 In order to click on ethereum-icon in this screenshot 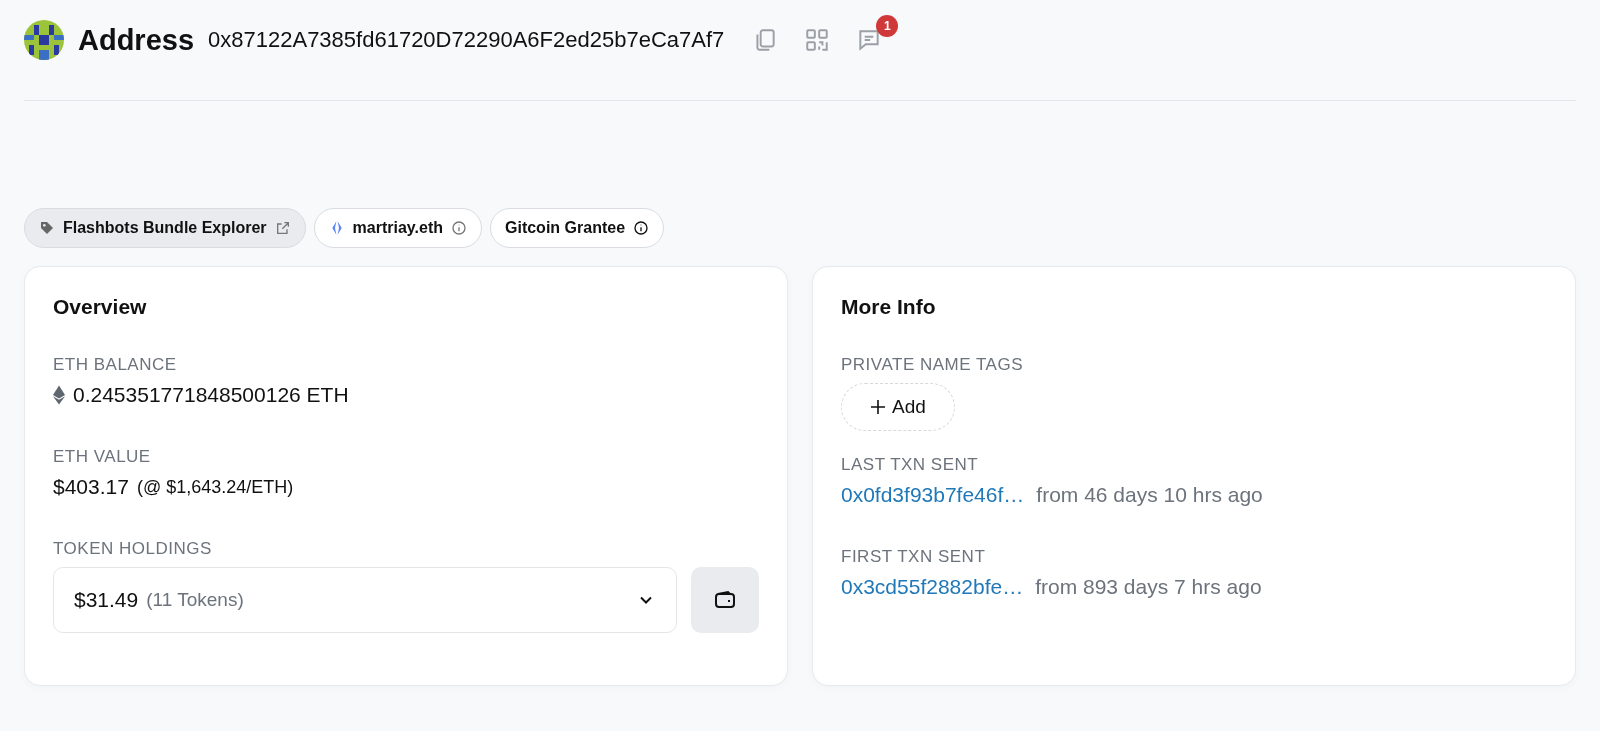, I will do `click(59, 395)`.